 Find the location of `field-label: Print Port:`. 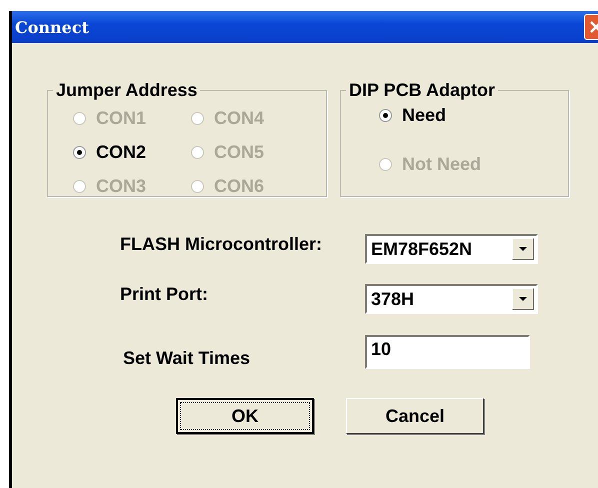

field-label: Print Port: is located at coordinates (164, 294).